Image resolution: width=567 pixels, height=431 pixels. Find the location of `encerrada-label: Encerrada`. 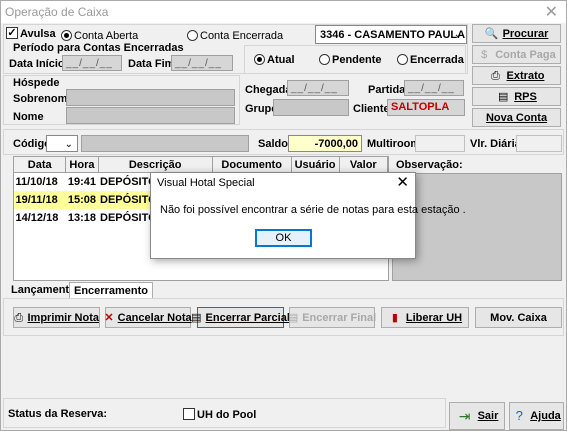

encerrada-label: Encerrada is located at coordinates (437, 60).